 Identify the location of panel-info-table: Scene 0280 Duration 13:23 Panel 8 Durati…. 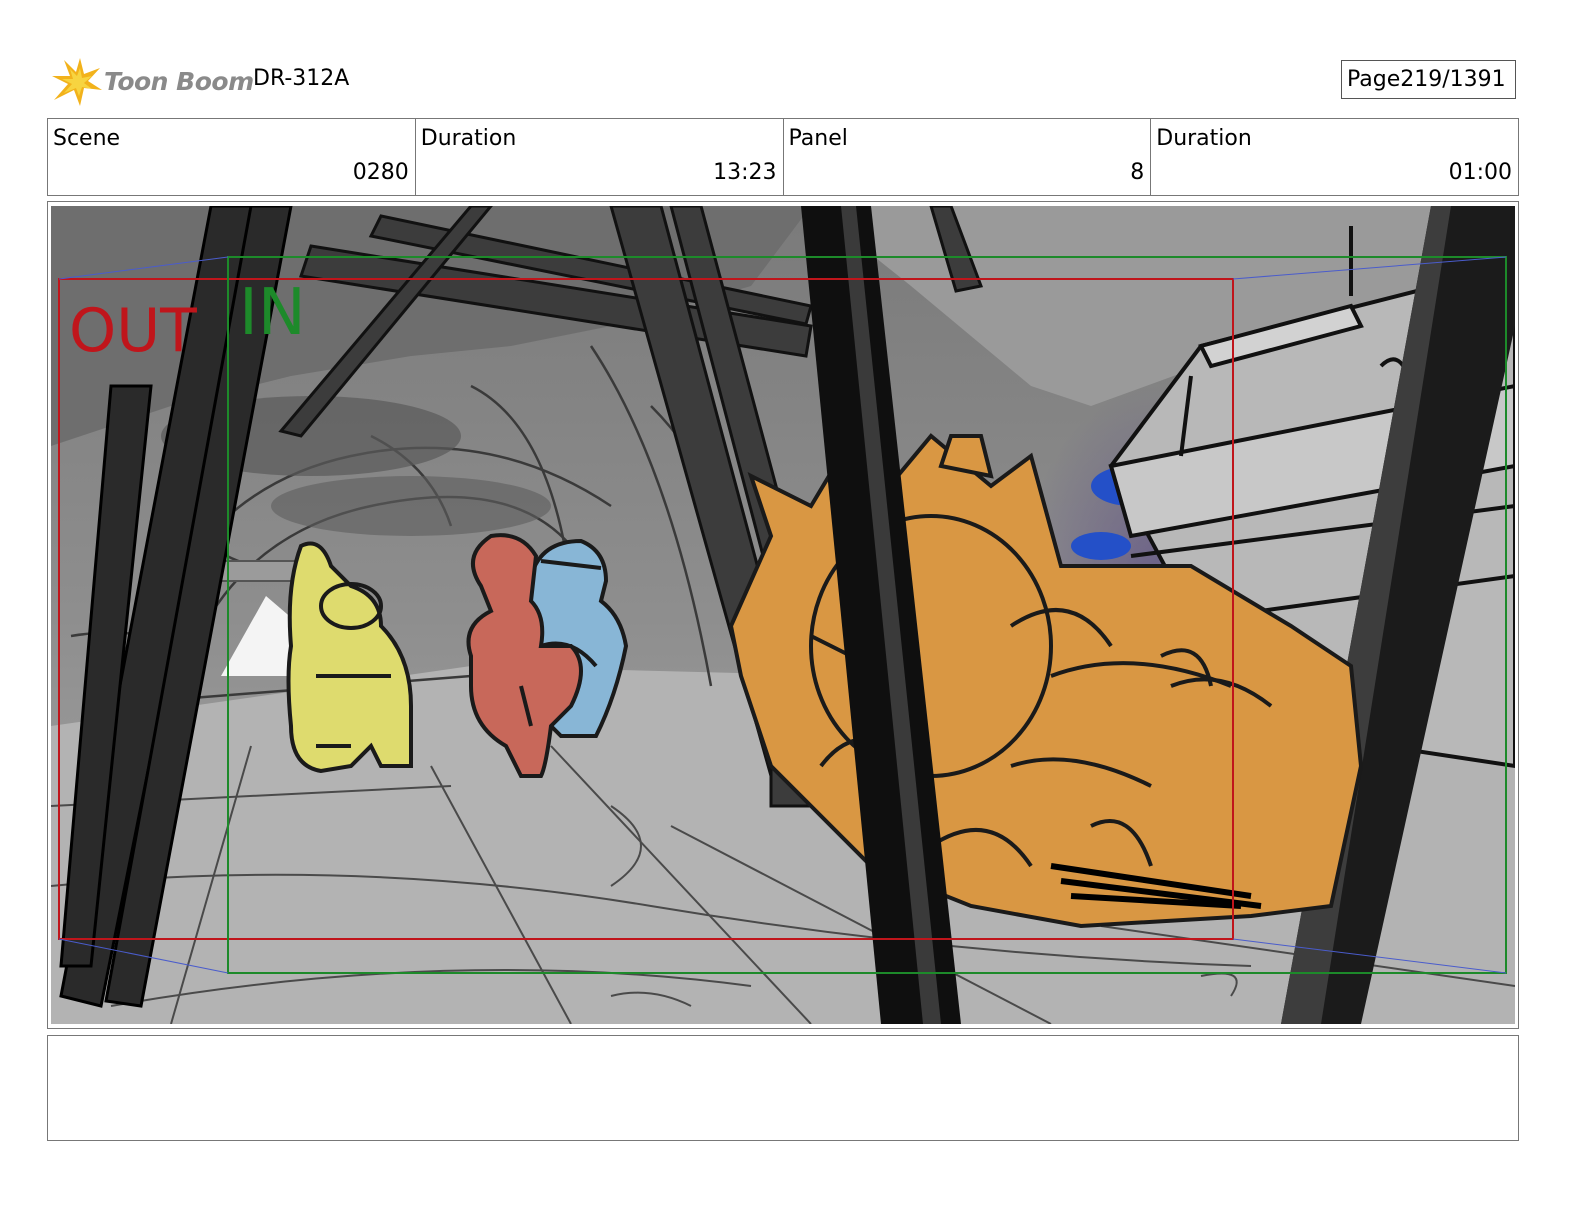
(783, 157).